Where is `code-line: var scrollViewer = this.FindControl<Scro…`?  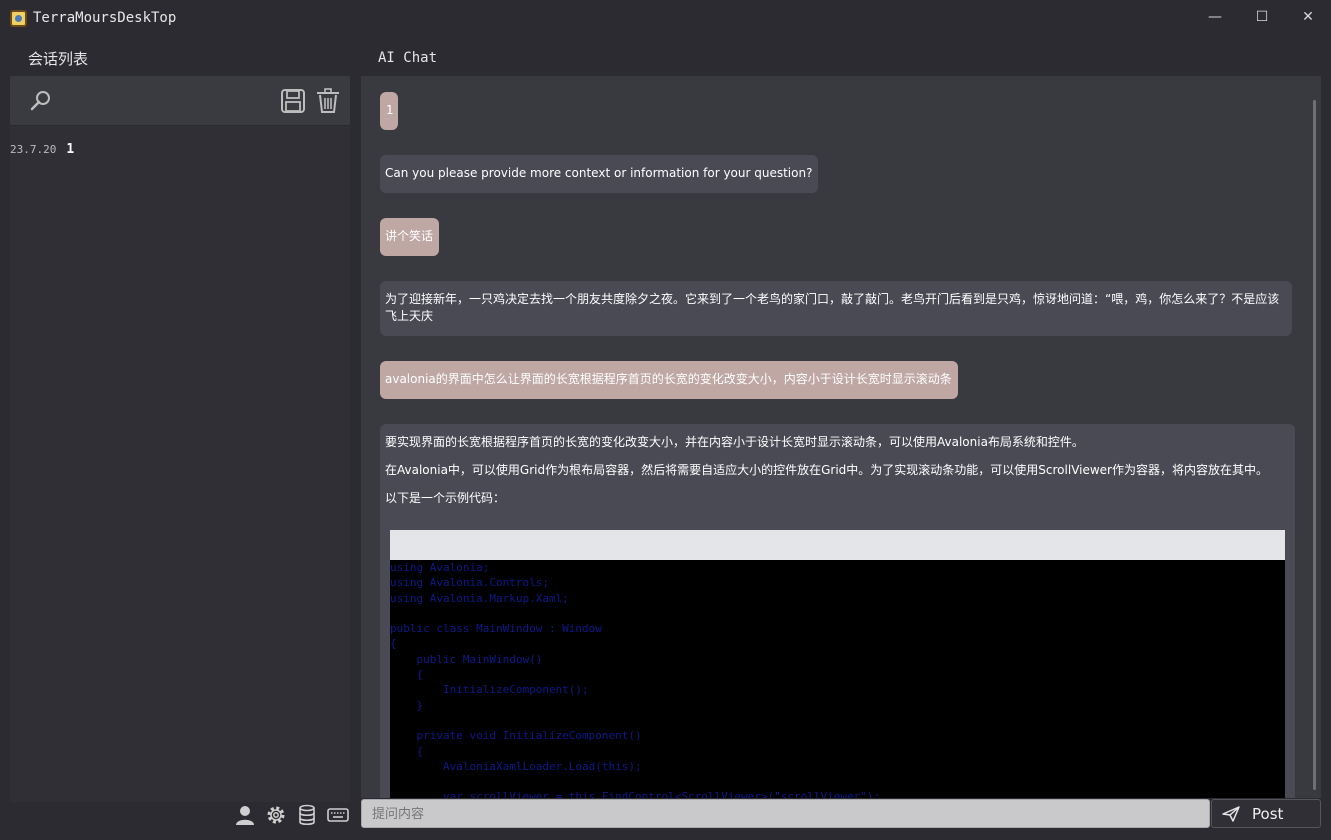 code-line: var scrollViewer = this.FindControl<Scro… is located at coordinates (635, 794).